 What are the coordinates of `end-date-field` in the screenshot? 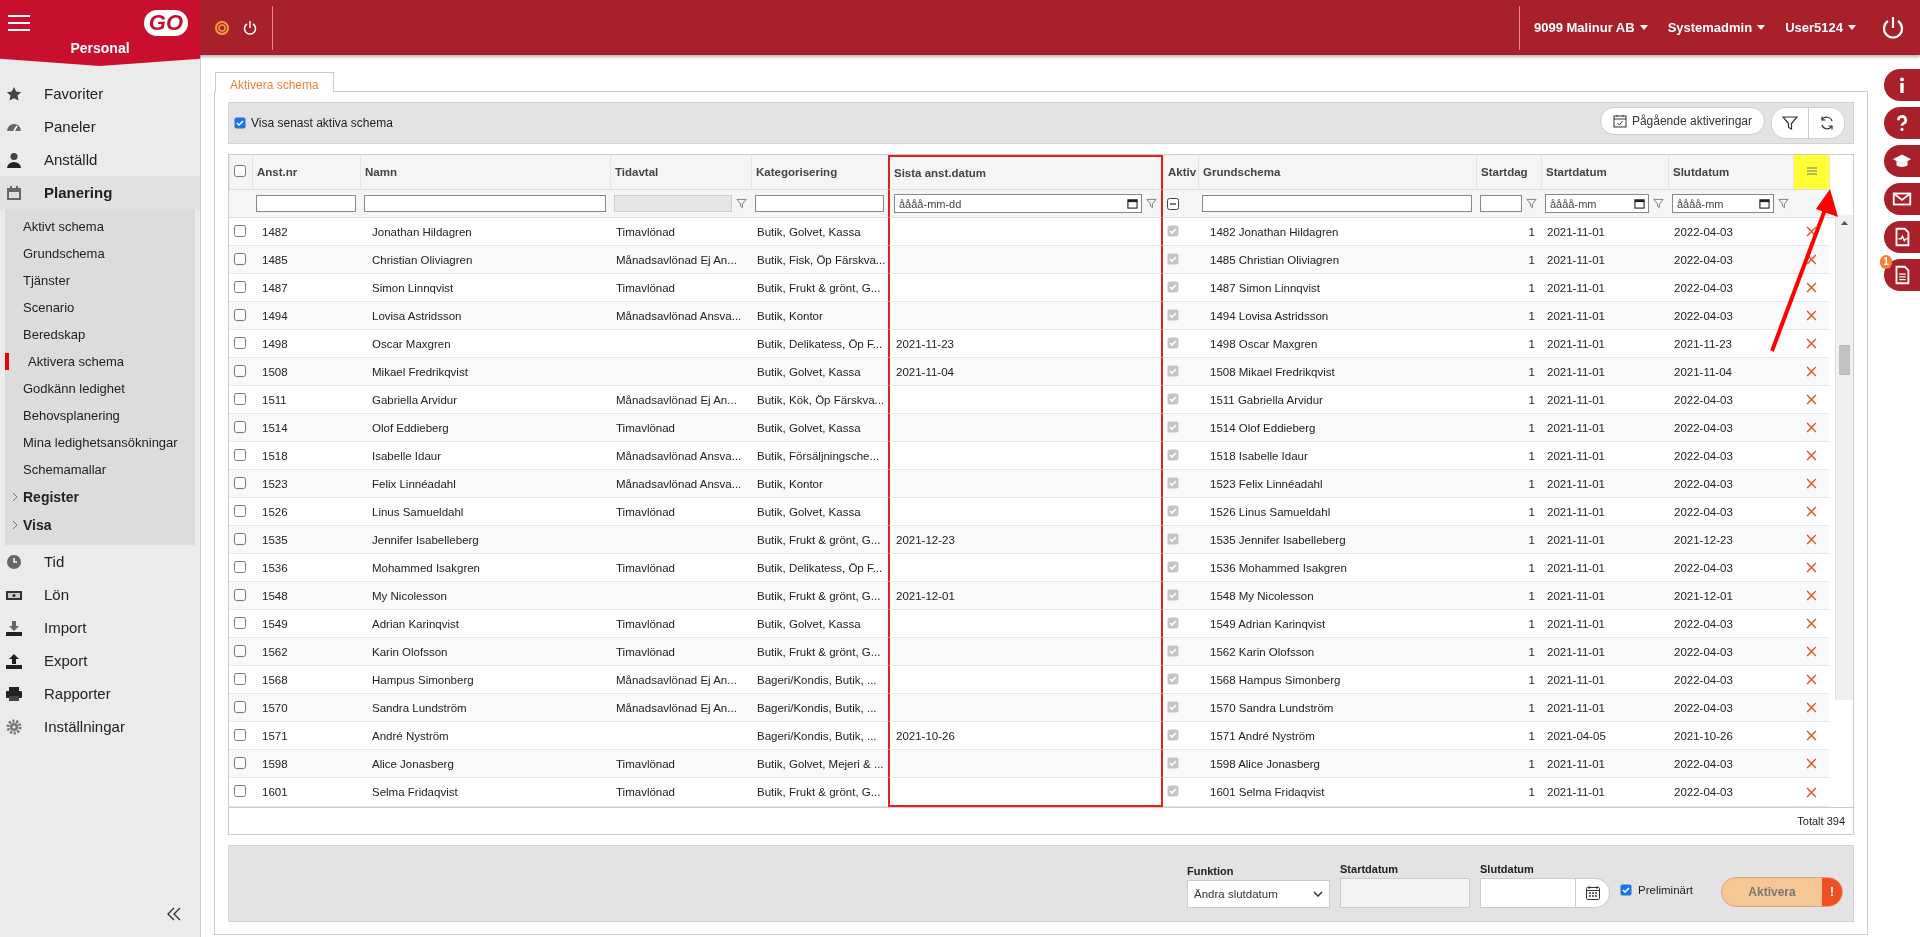 It's located at (1528, 893).